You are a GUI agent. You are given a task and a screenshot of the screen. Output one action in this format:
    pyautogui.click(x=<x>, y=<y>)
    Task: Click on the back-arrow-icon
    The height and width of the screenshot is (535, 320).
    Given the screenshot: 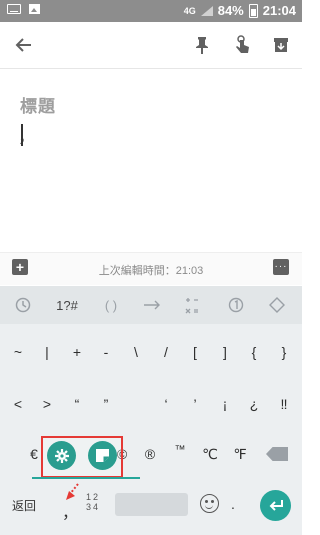 What is the action you would take?
    pyautogui.click(x=24, y=45)
    